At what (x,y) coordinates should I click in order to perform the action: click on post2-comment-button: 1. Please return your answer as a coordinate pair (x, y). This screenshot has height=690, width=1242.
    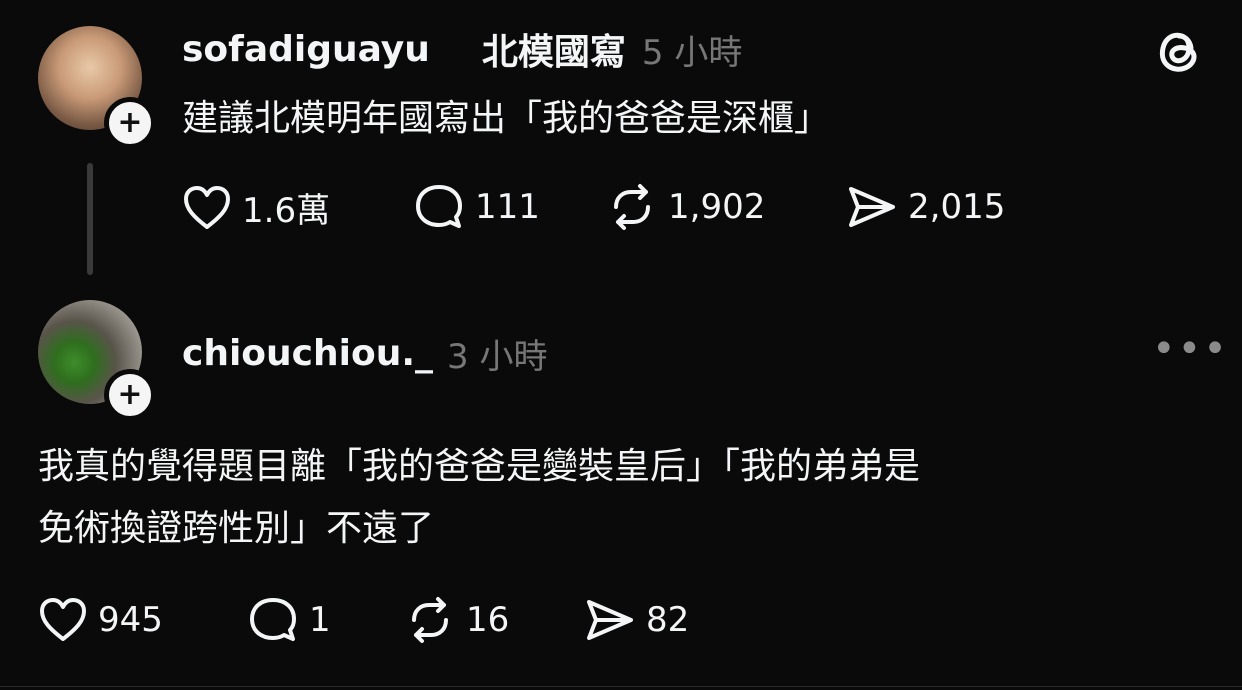
    Looking at the image, I should click on (289, 620).